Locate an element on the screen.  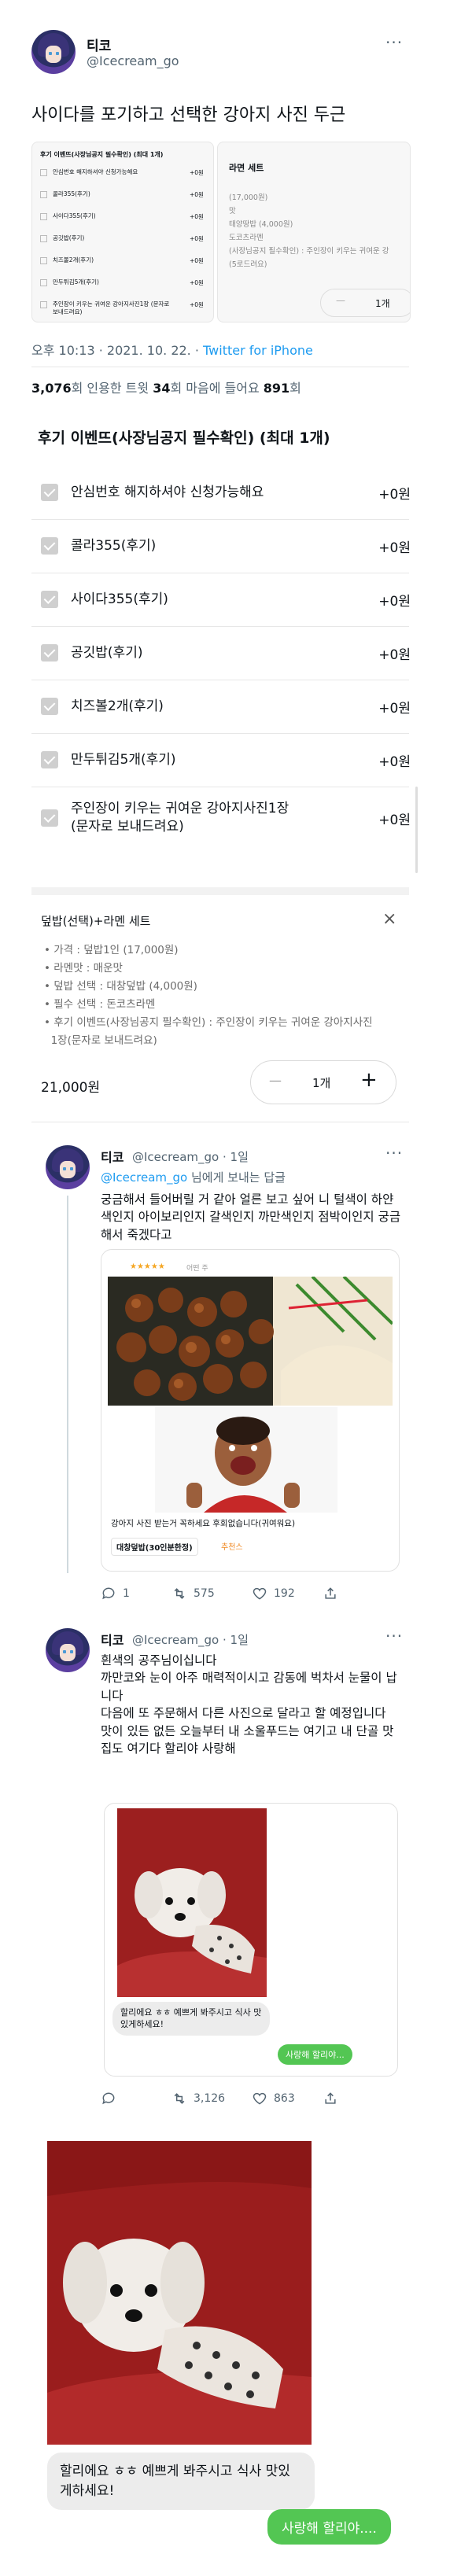
thumb-right-line: (17,000원) is located at coordinates (248, 197).